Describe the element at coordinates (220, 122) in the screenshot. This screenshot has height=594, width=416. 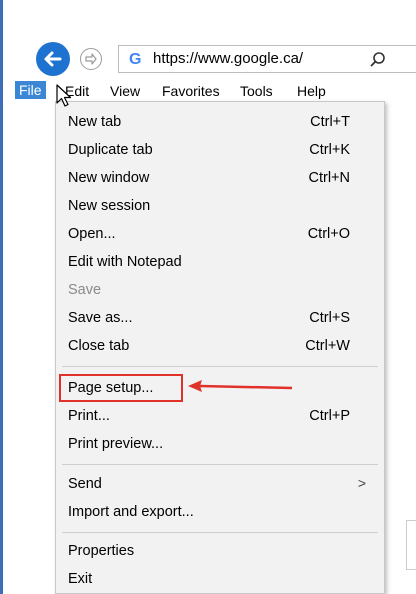
I see `menu-item-new-tab: New tab Ctrl+T` at that location.